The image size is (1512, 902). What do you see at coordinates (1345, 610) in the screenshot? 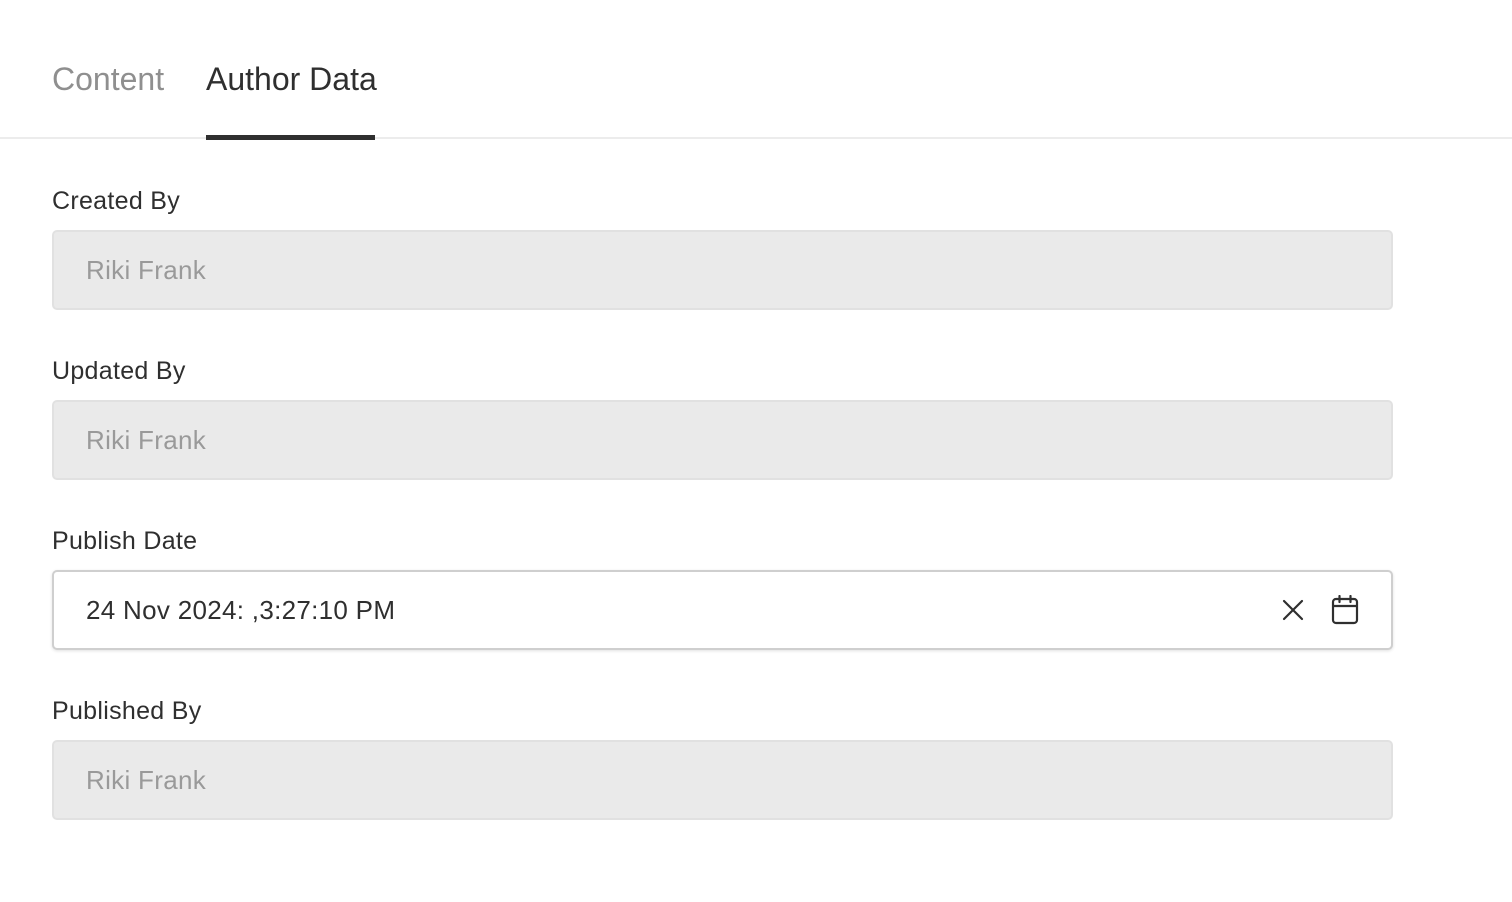
I see `calendar-icon` at bounding box center [1345, 610].